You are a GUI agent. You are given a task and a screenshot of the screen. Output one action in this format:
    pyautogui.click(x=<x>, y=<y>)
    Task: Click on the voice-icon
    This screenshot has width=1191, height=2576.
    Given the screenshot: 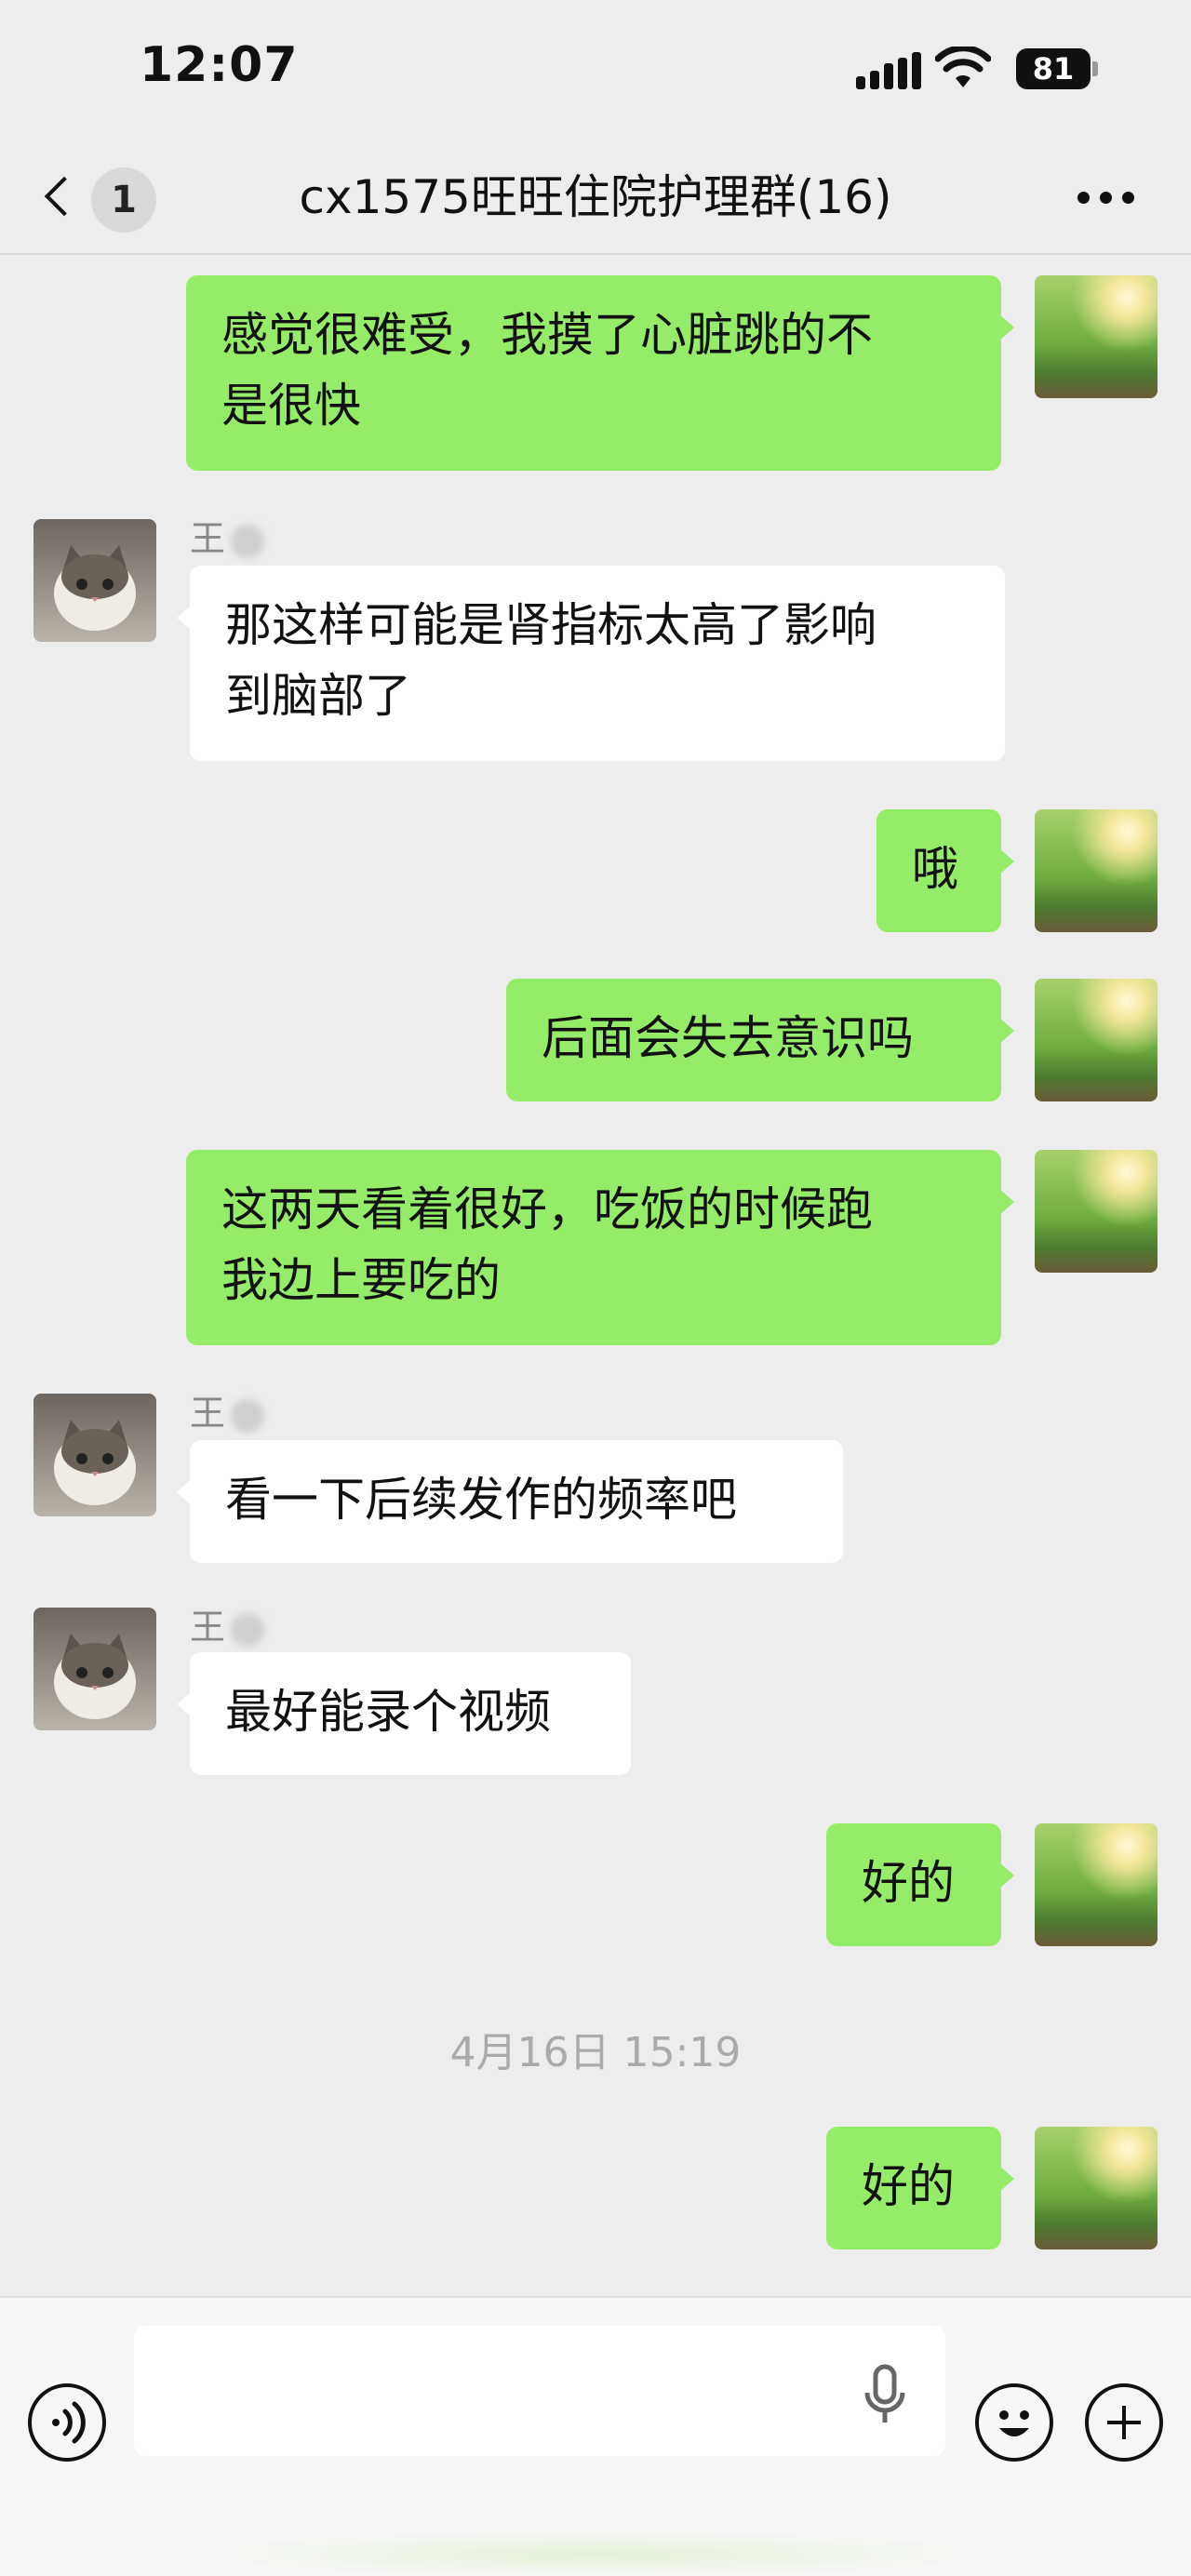 What is the action you would take?
    pyautogui.click(x=67, y=2422)
    